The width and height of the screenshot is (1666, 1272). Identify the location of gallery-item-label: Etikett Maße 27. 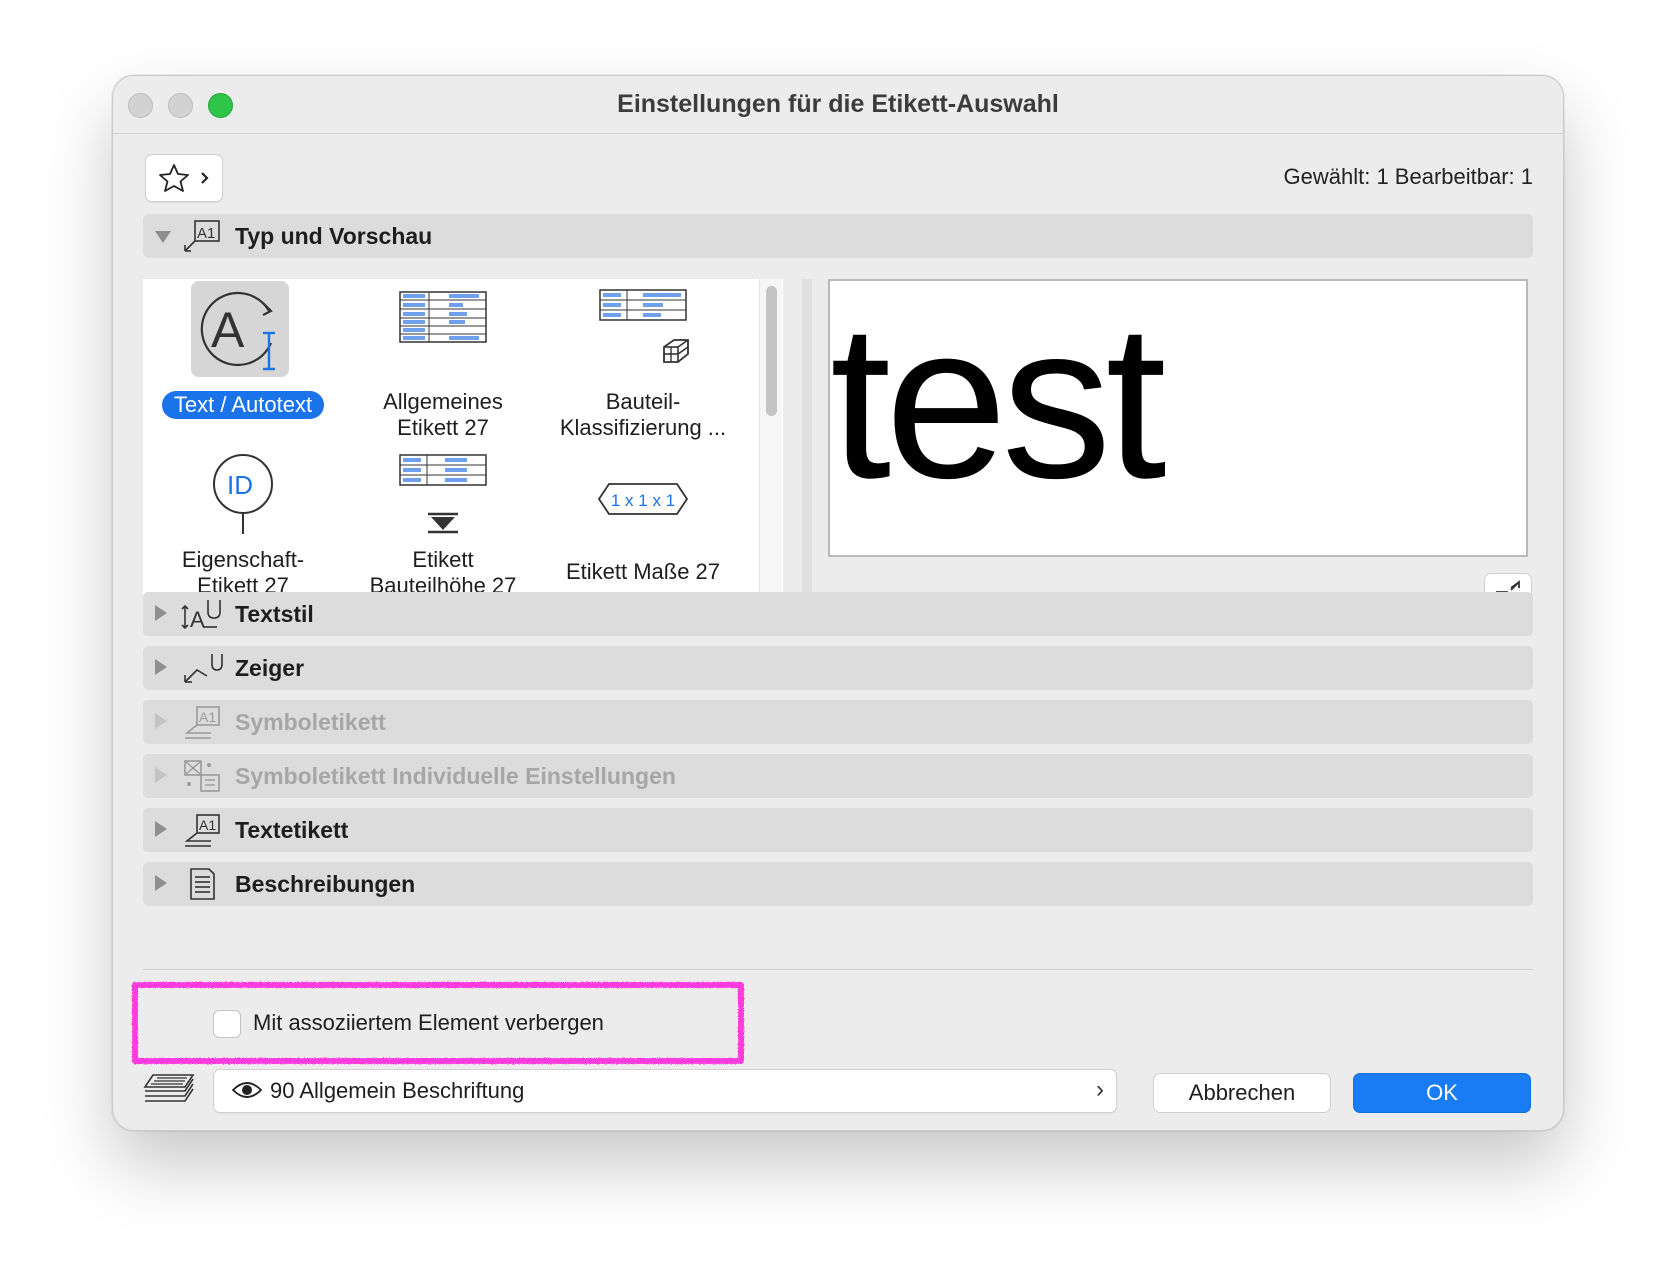
(643, 571).